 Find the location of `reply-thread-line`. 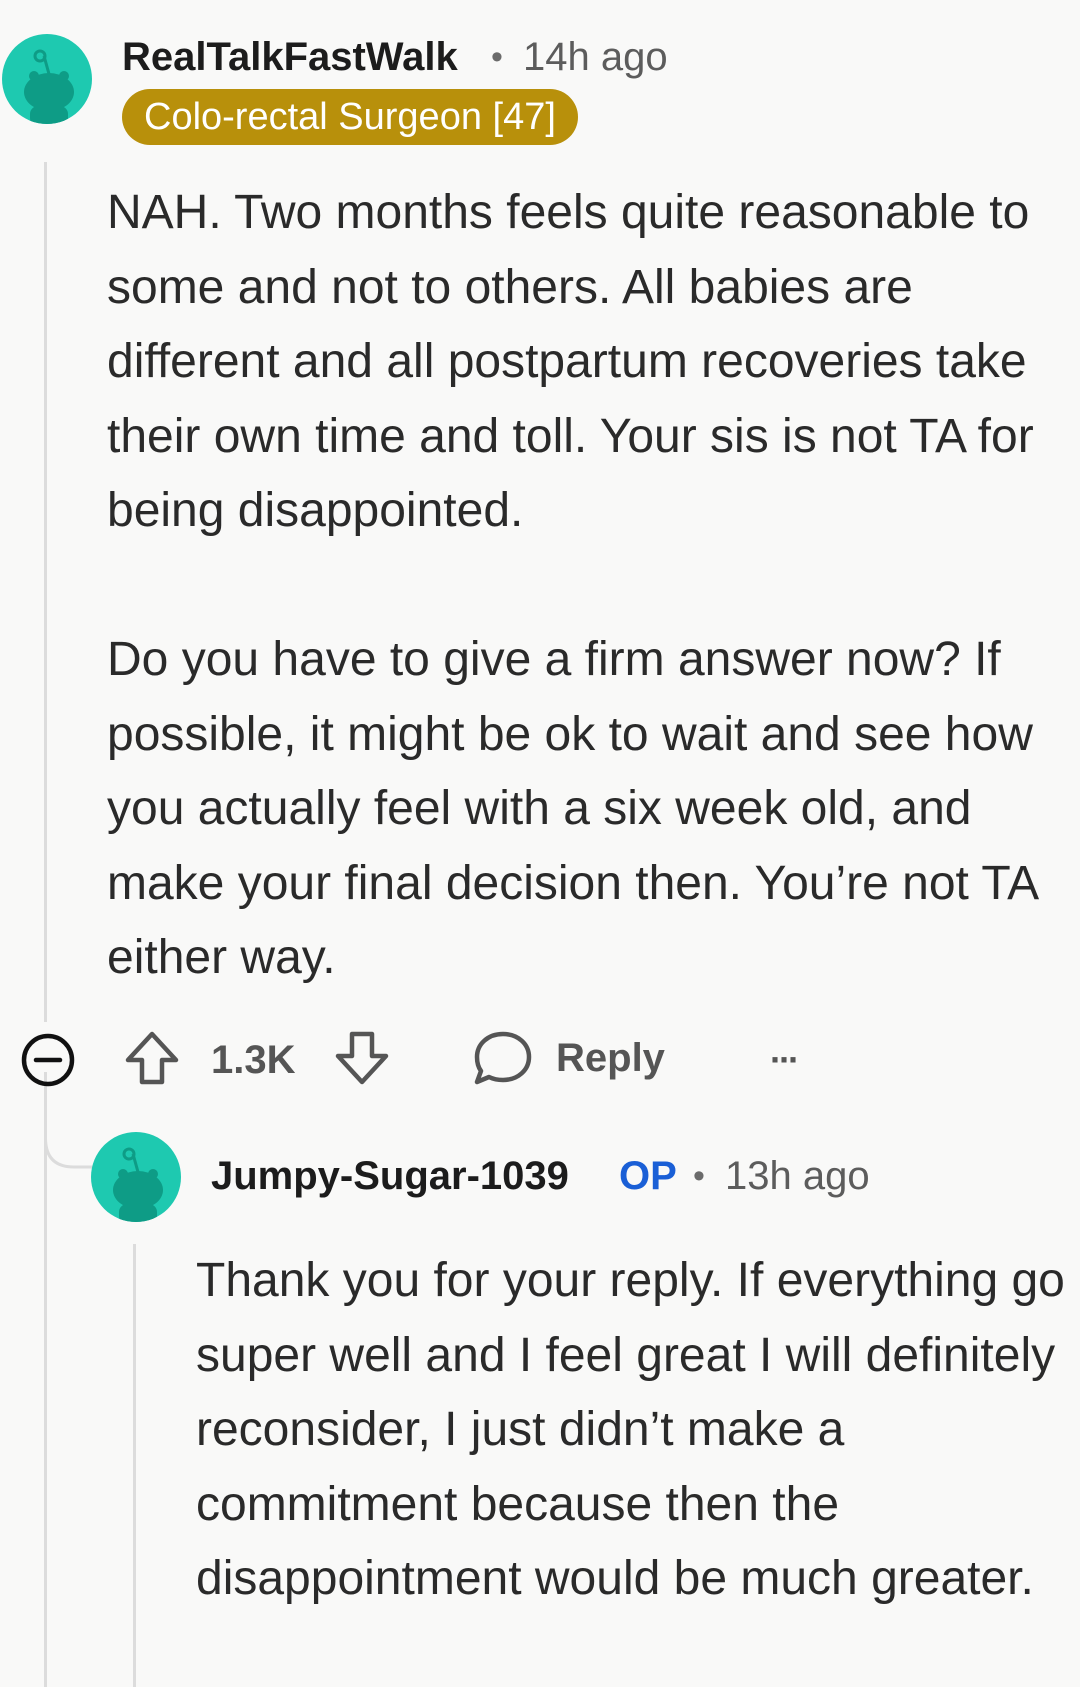

reply-thread-line is located at coordinates (134, 1465).